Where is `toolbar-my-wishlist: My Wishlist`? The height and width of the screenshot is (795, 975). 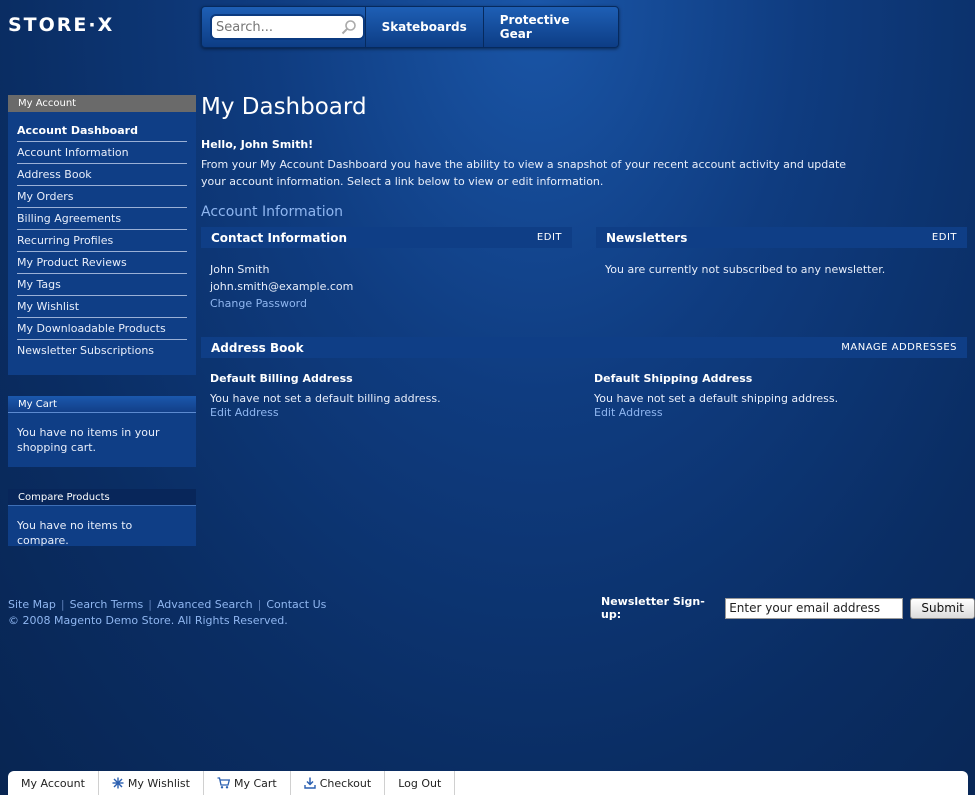
toolbar-my-wishlist: My Wishlist is located at coordinates (151, 783).